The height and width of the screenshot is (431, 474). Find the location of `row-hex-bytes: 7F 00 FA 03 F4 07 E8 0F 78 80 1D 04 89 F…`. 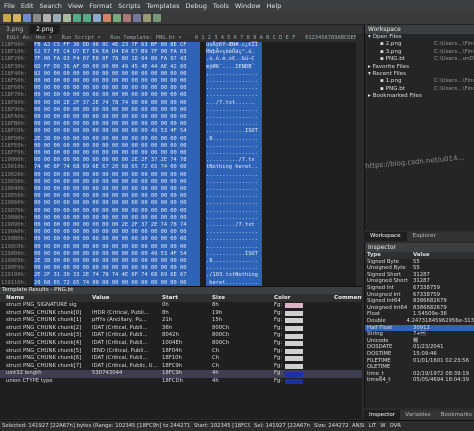

row-hex-bytes: 7F 00 FA 03 F4 07 E8 0F 78 80 1D 04 89 F… is located at coordinates (117, 60).